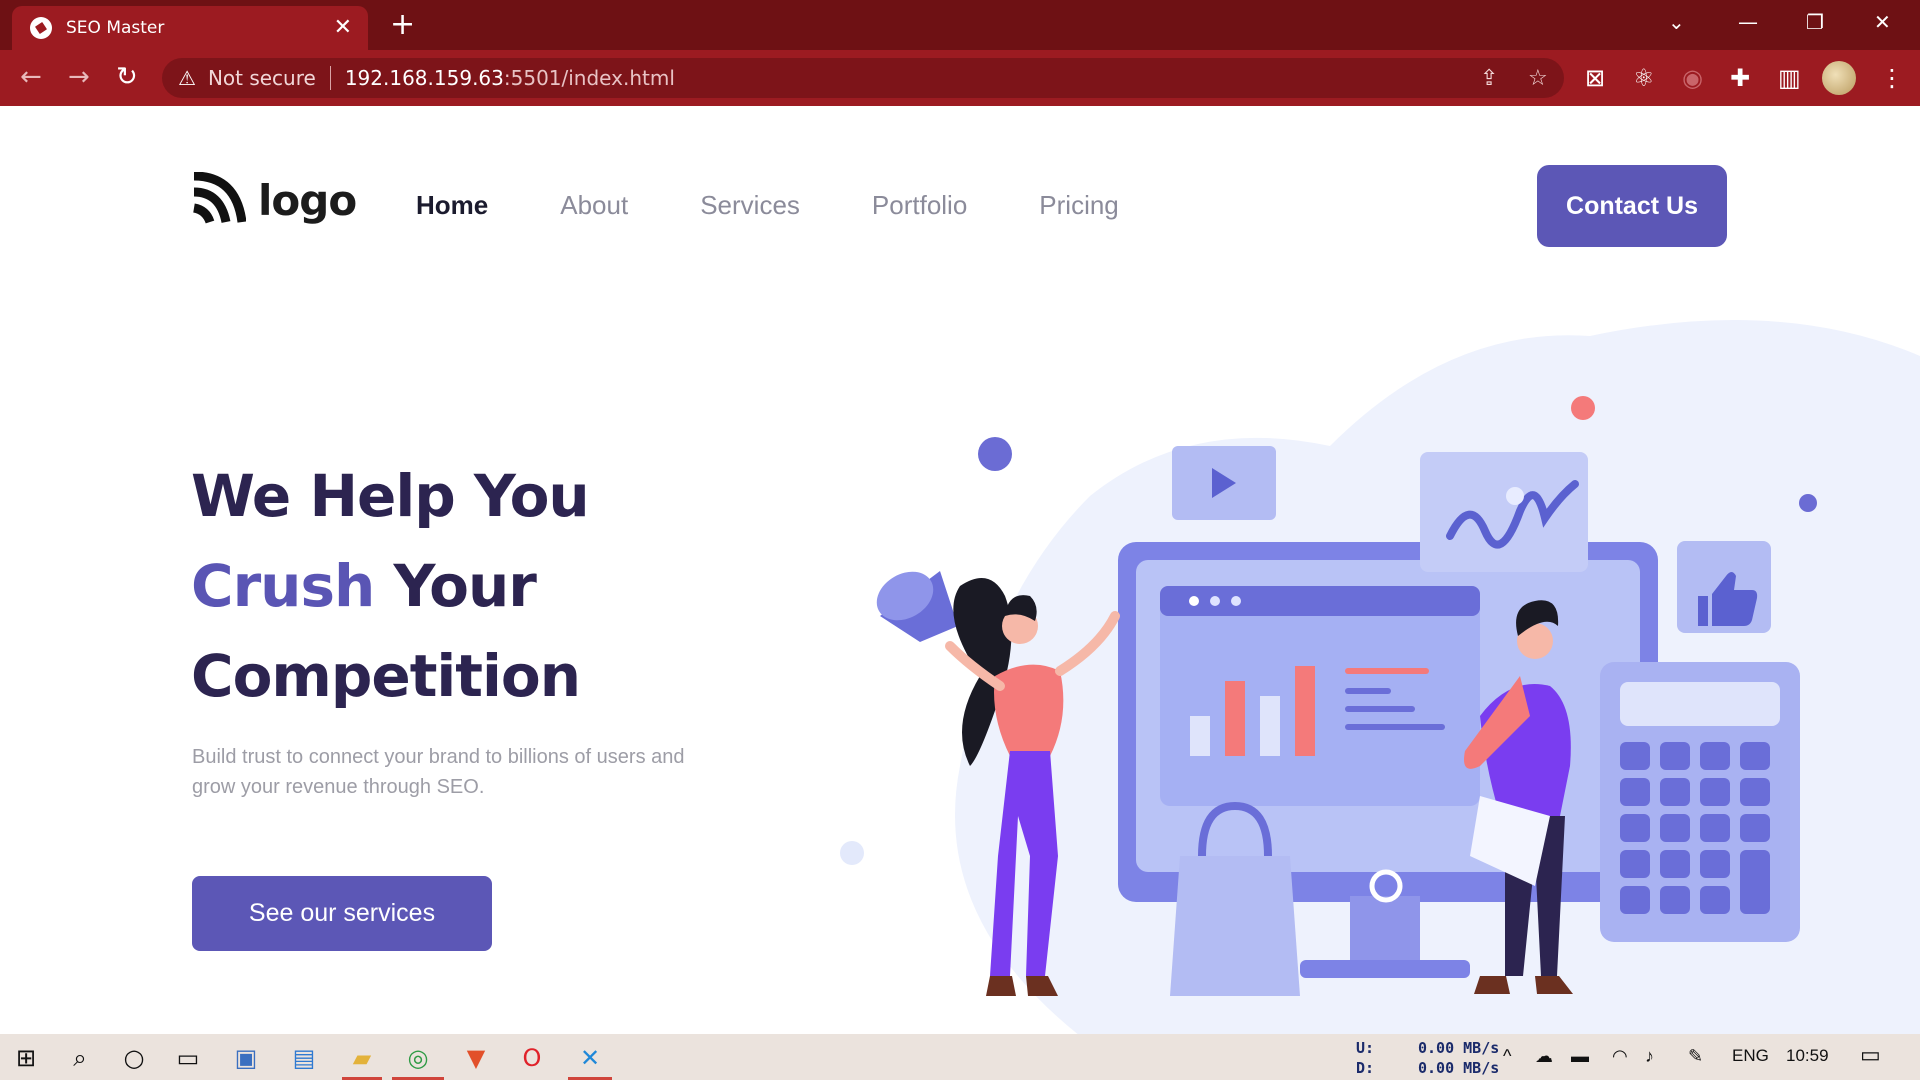 The width and height of the screenshot is (1920, 1080). I want to click on shopping-bag, so click(1235, 926).